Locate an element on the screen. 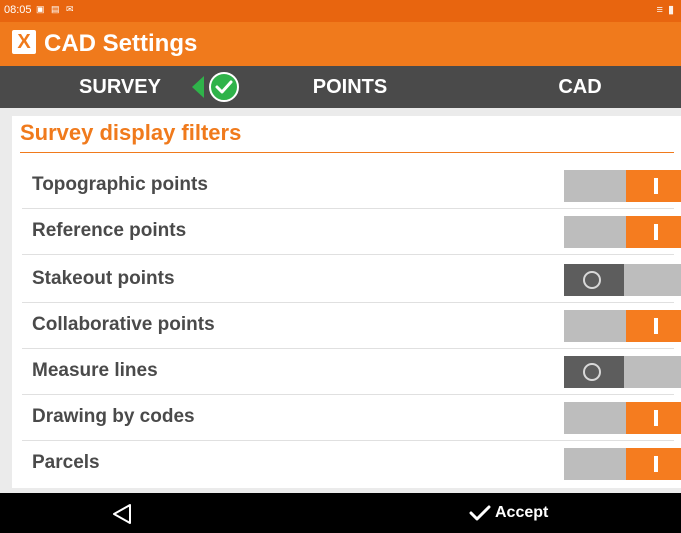 The image size is (681, 533). status-bar: 08:05 ▣ ▤ ✉ ≡ ▮ is located at coordinates (340, 11).